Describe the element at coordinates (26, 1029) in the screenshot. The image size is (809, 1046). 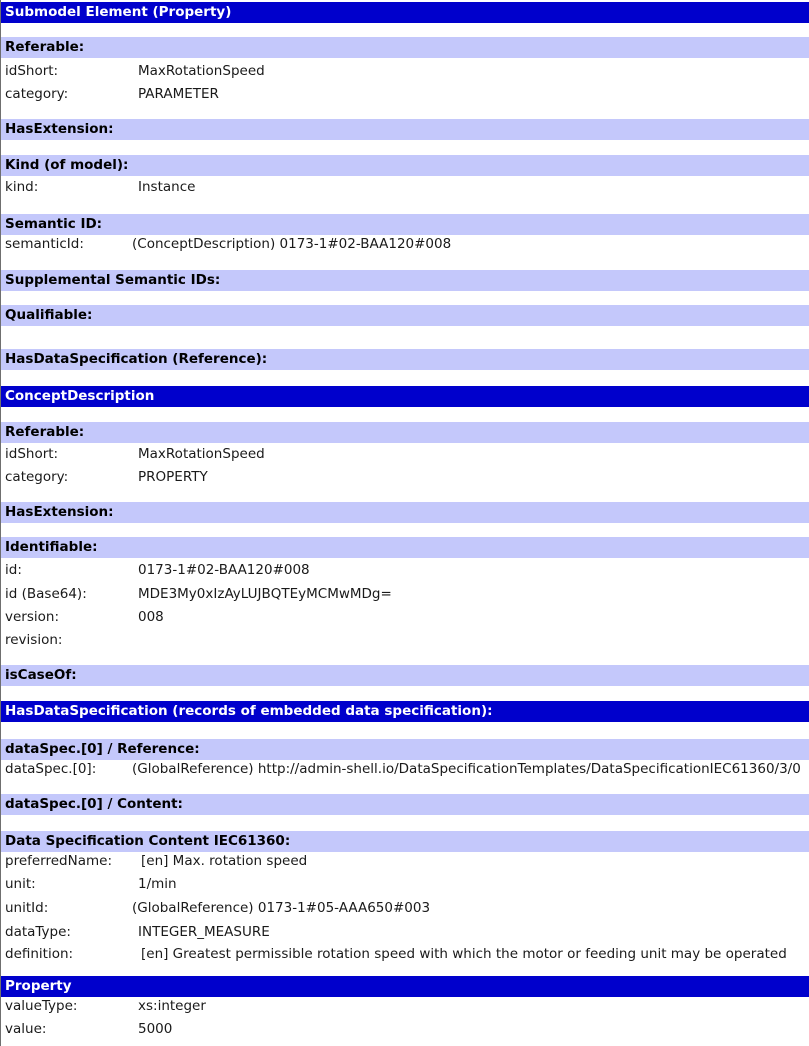
I see `value-key: value:` at that location.